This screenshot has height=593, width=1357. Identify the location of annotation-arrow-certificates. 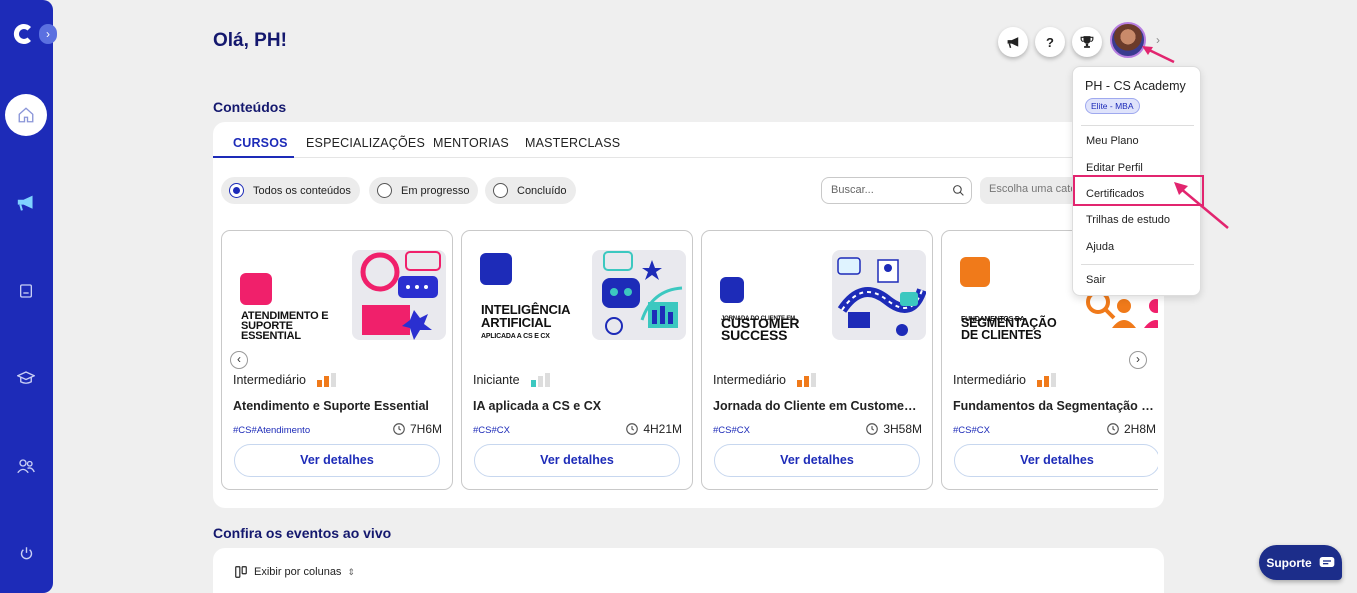
(1201, 205).